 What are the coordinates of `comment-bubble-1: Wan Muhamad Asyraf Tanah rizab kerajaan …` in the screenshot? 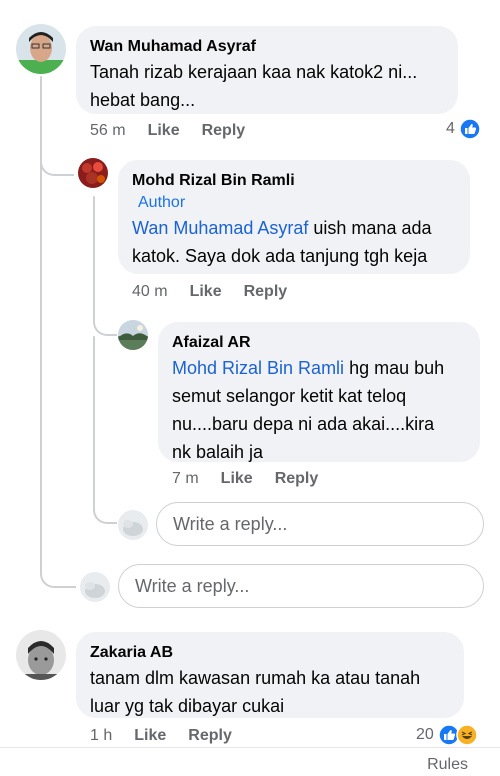 It's located at (267, 70).